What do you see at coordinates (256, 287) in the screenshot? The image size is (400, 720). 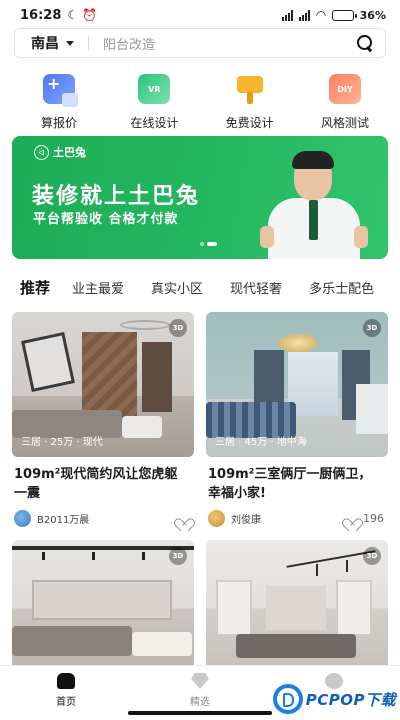 I see `tab-modern-luxury: 现代轻奢` at bounding box center [256, 287].